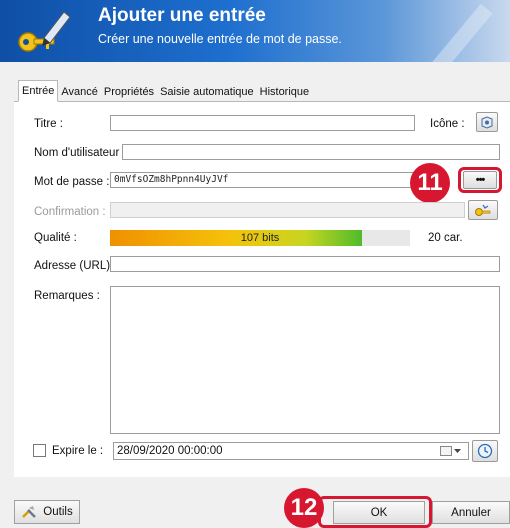 The image size is (510, 528). I want to click on show-password-button: •••, so click(480, 180).